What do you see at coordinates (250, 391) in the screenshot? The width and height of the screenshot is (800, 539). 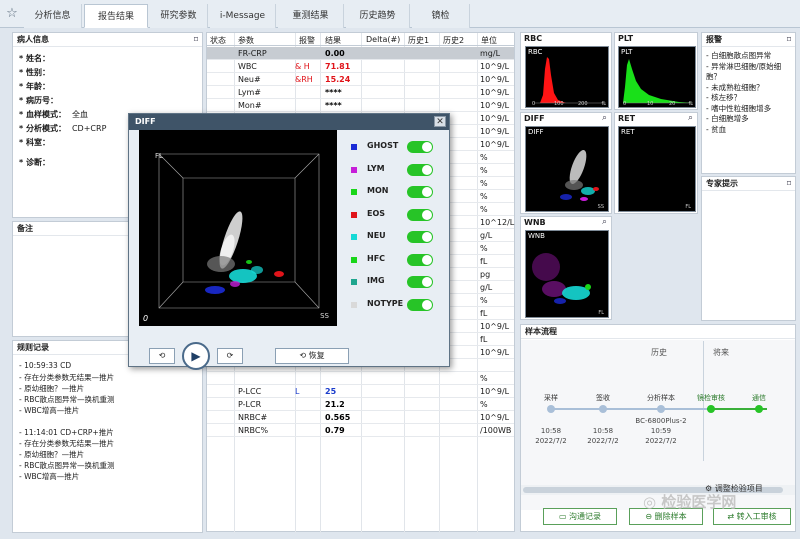 I see `param-cell: P-LCC` at bounding box center [250, 391].